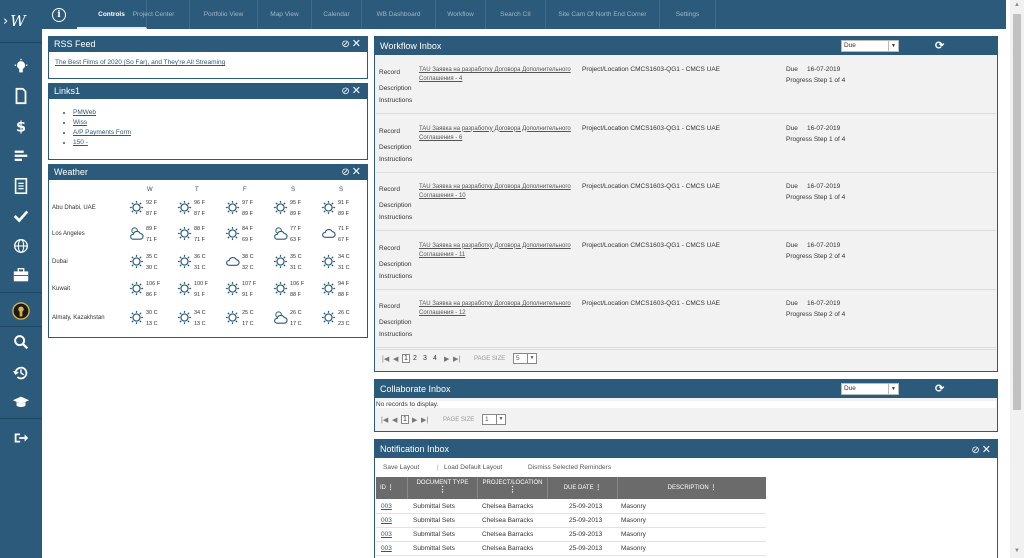 This screenshot has width=1024, height=558. Describe the element at coordinates (59, 15) in the screenshot. I see `info-icon: i` at that location.